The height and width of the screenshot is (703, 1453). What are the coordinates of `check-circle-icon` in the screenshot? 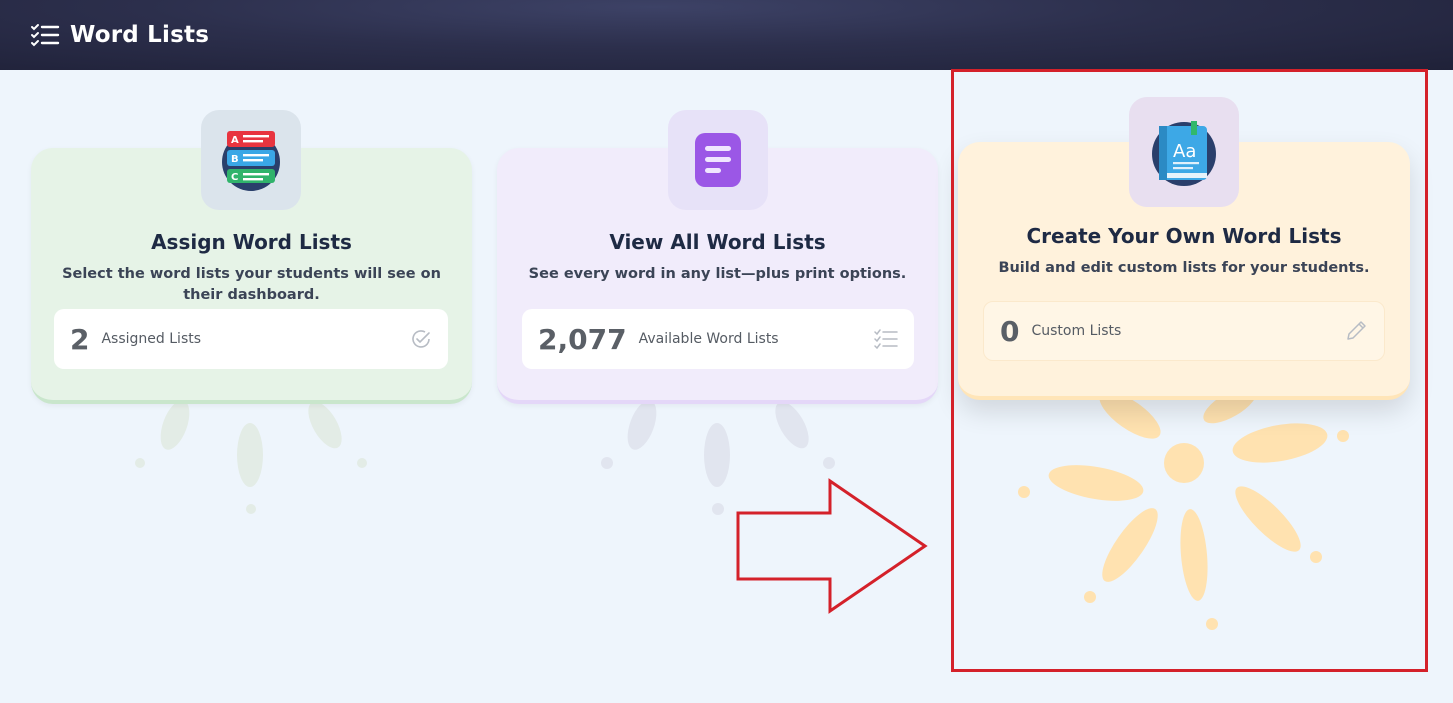 It's located at (421, 339).